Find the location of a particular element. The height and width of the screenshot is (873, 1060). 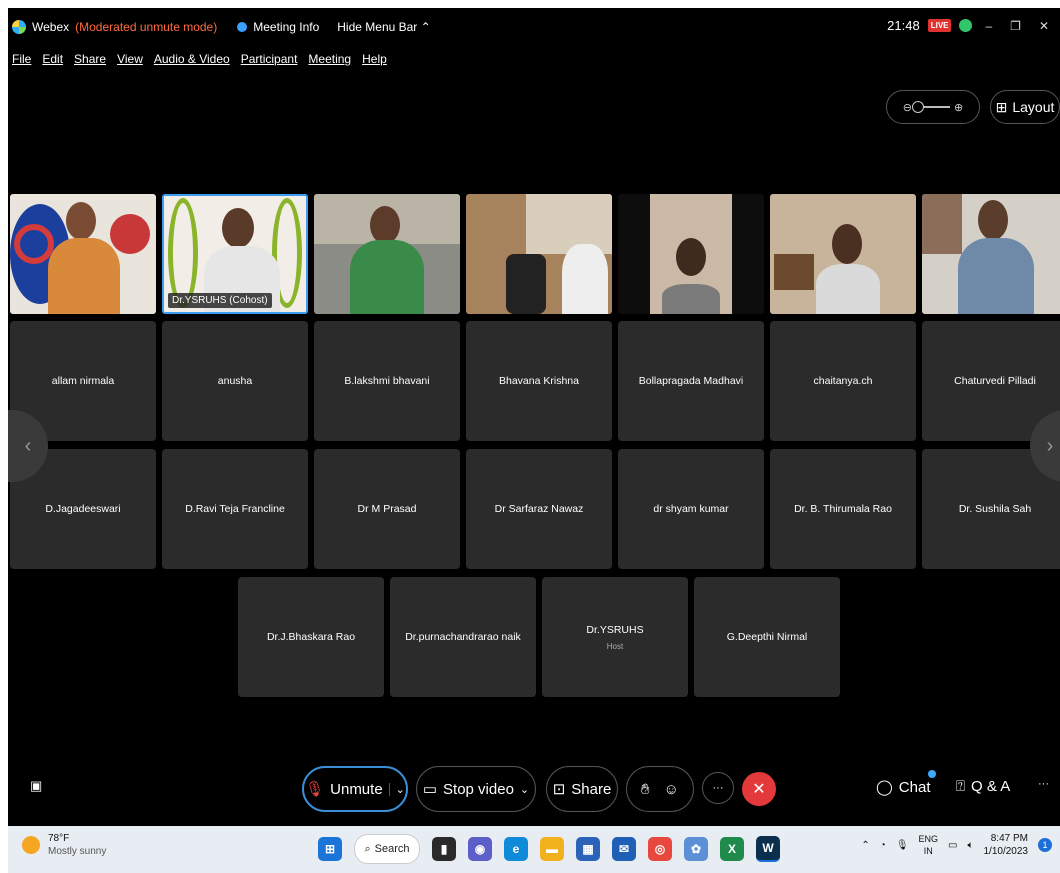

excel-icon: X is located at coordinates (732, 849).